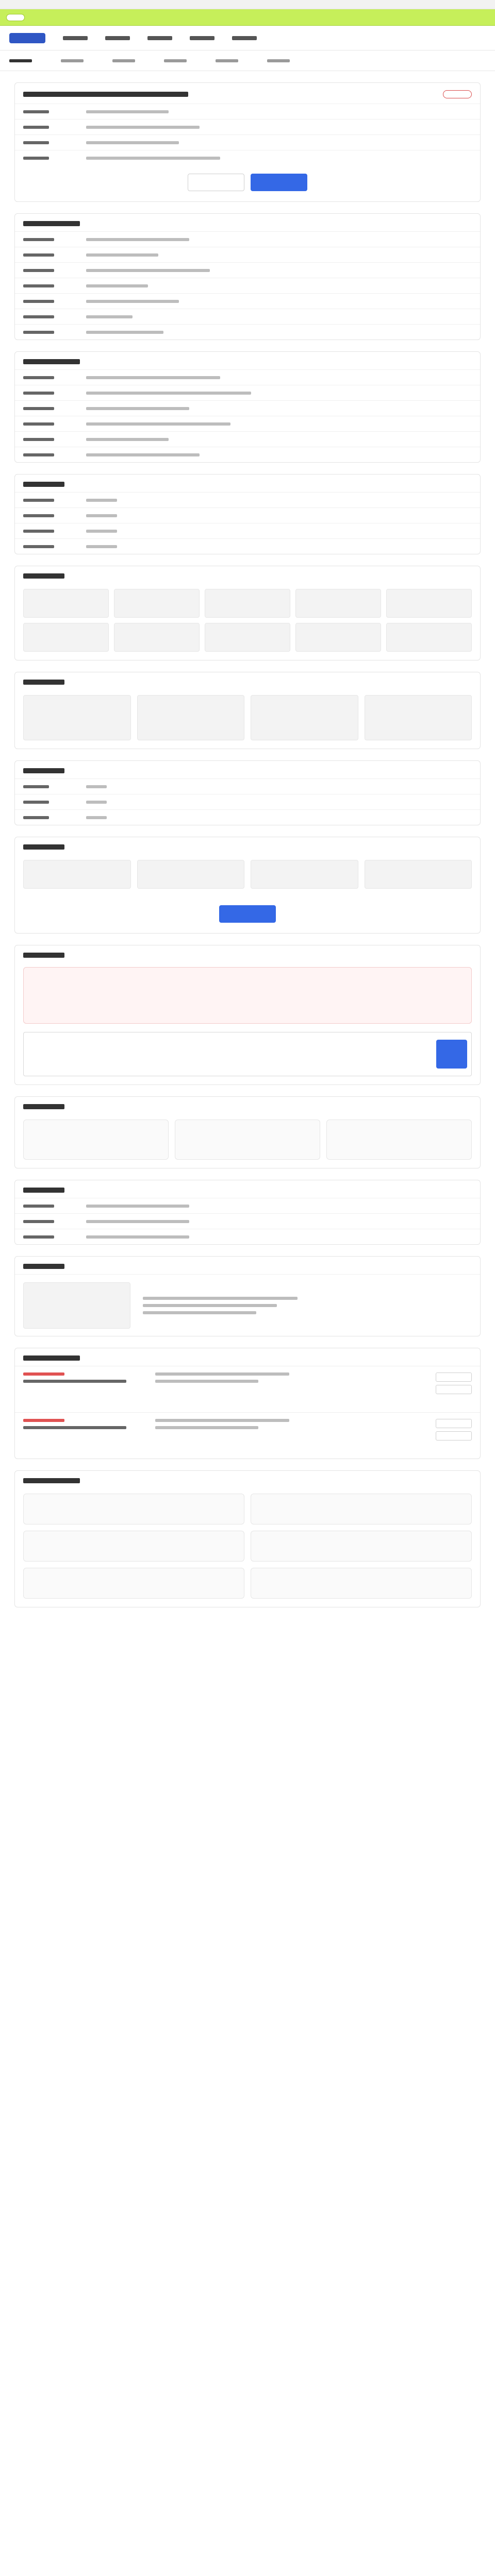 The image size is (495, 2576). Describe the element at coordinates (247, 276) in the screenshot. I see `recruitment-section` at that location.